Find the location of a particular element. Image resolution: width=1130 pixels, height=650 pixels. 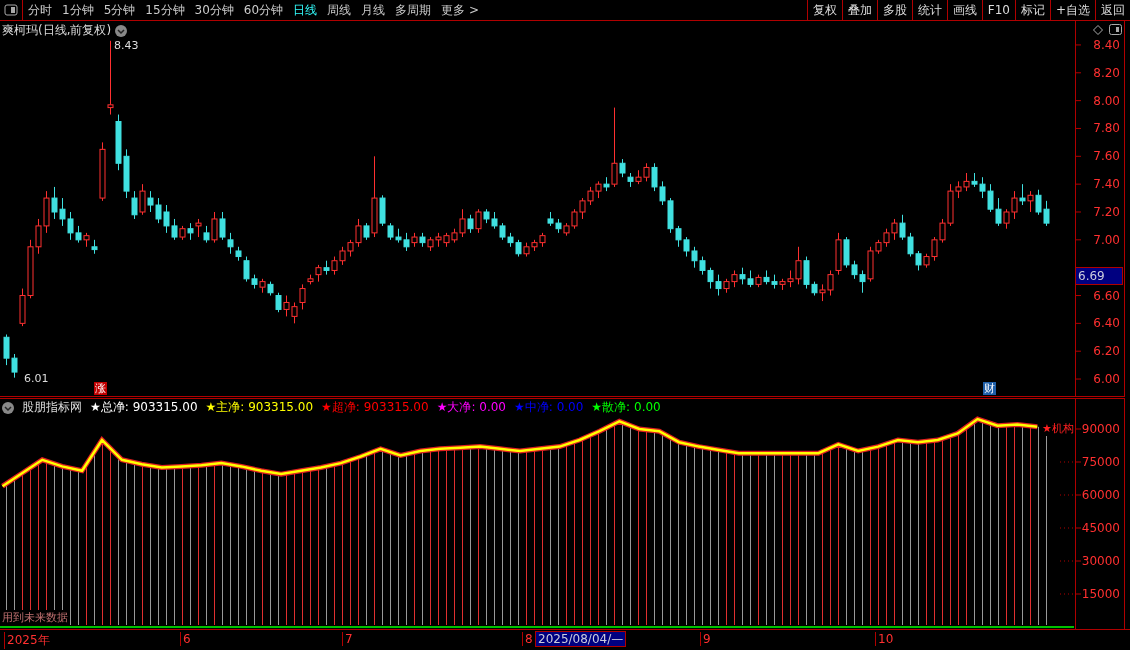

indicator-name: 股朋指标网 is located at coordinates (52, 407).